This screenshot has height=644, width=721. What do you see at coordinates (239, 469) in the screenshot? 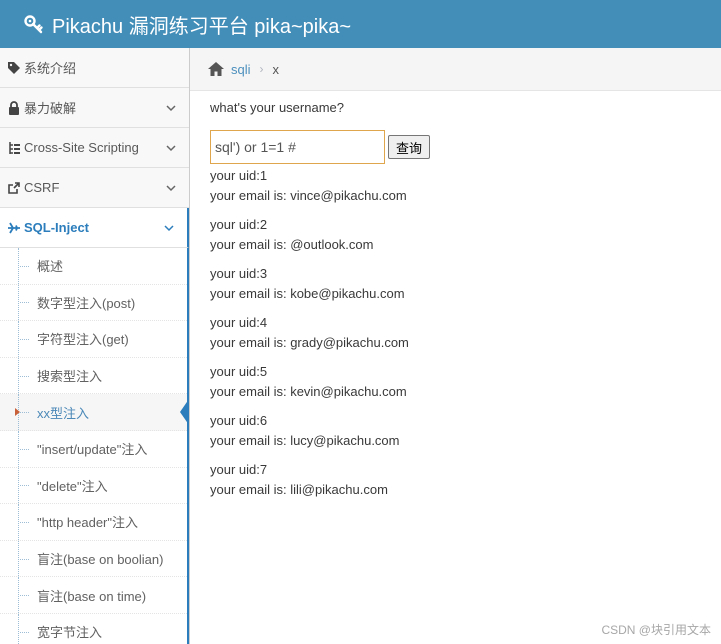
I see `result-uid: your uid:7` at bounding box center [239, 469].